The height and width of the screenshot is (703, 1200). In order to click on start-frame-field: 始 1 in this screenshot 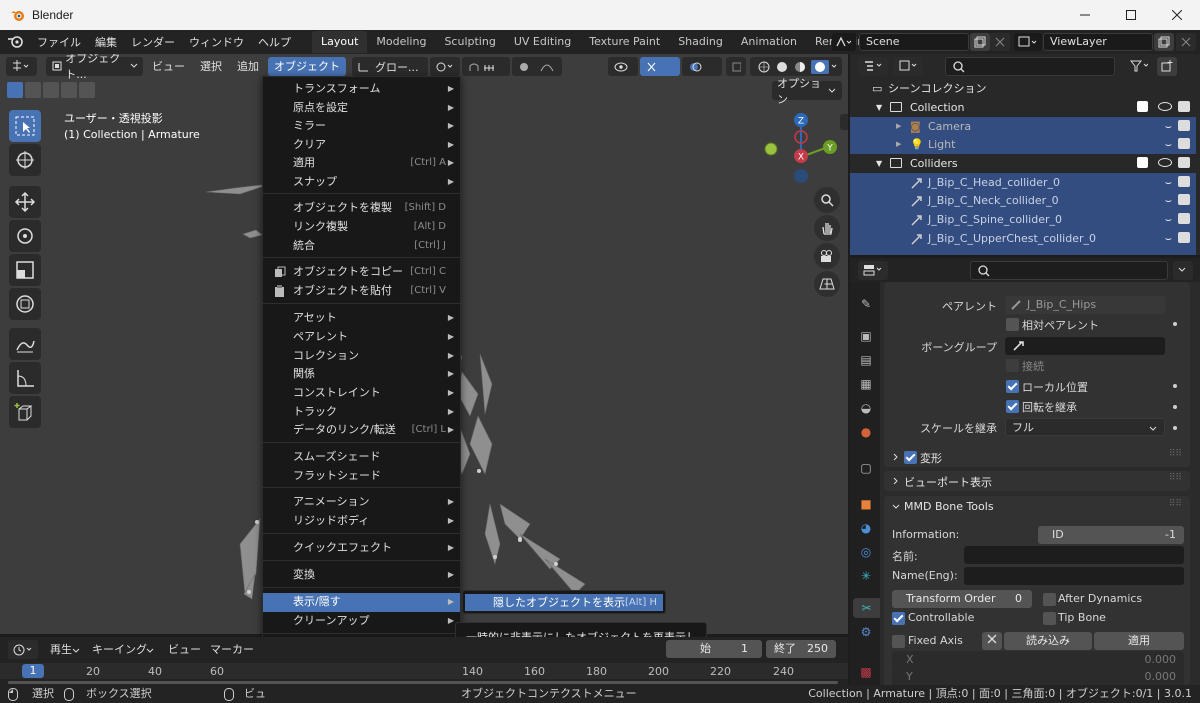, I will do `click(714, 649)`.